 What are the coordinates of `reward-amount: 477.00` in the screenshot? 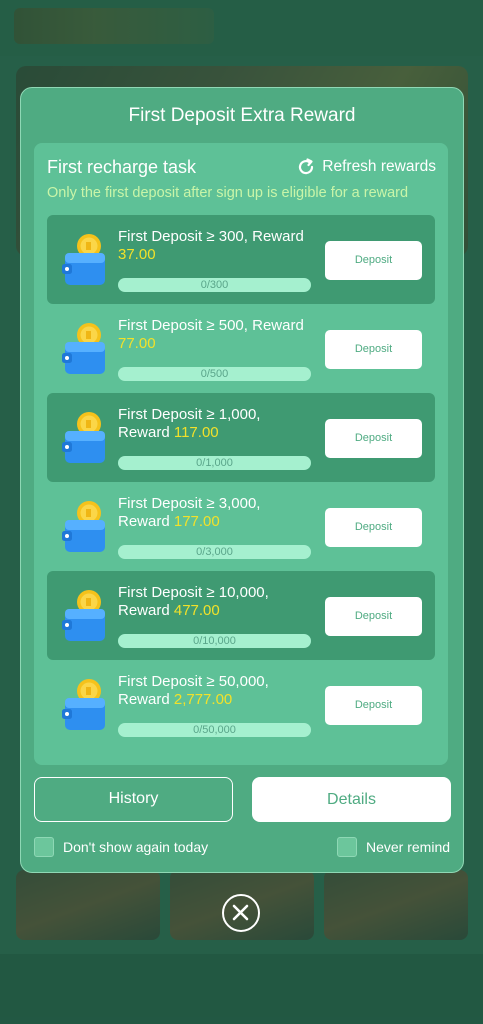 It's located at (196, 610).